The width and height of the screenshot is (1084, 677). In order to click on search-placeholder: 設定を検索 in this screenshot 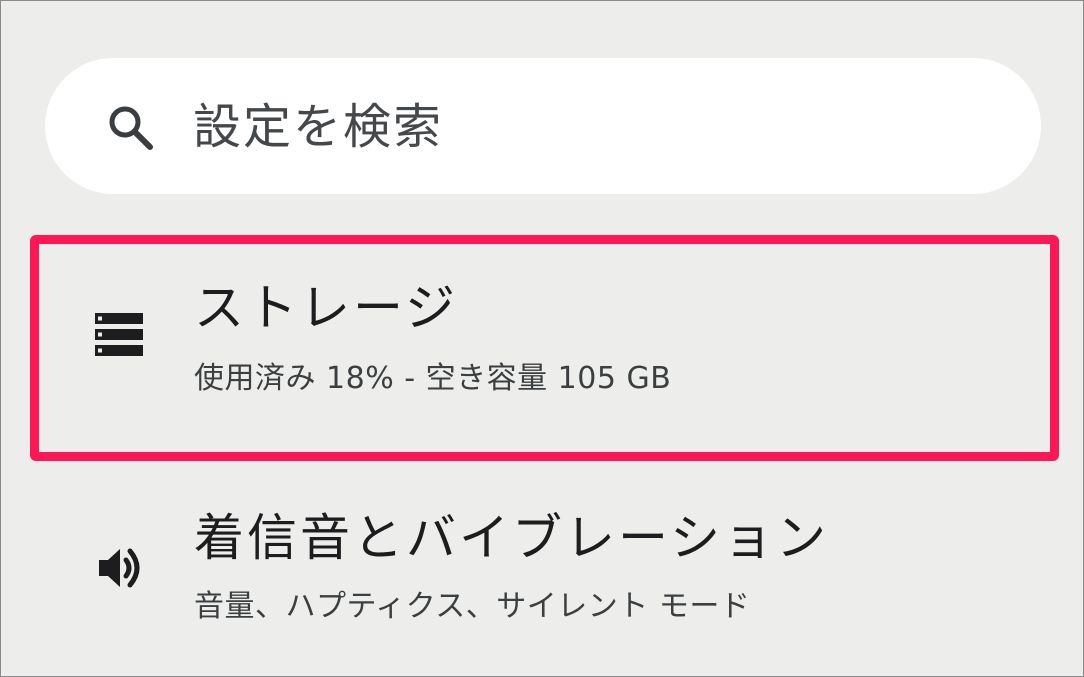, I will do `click(318, 127)`.